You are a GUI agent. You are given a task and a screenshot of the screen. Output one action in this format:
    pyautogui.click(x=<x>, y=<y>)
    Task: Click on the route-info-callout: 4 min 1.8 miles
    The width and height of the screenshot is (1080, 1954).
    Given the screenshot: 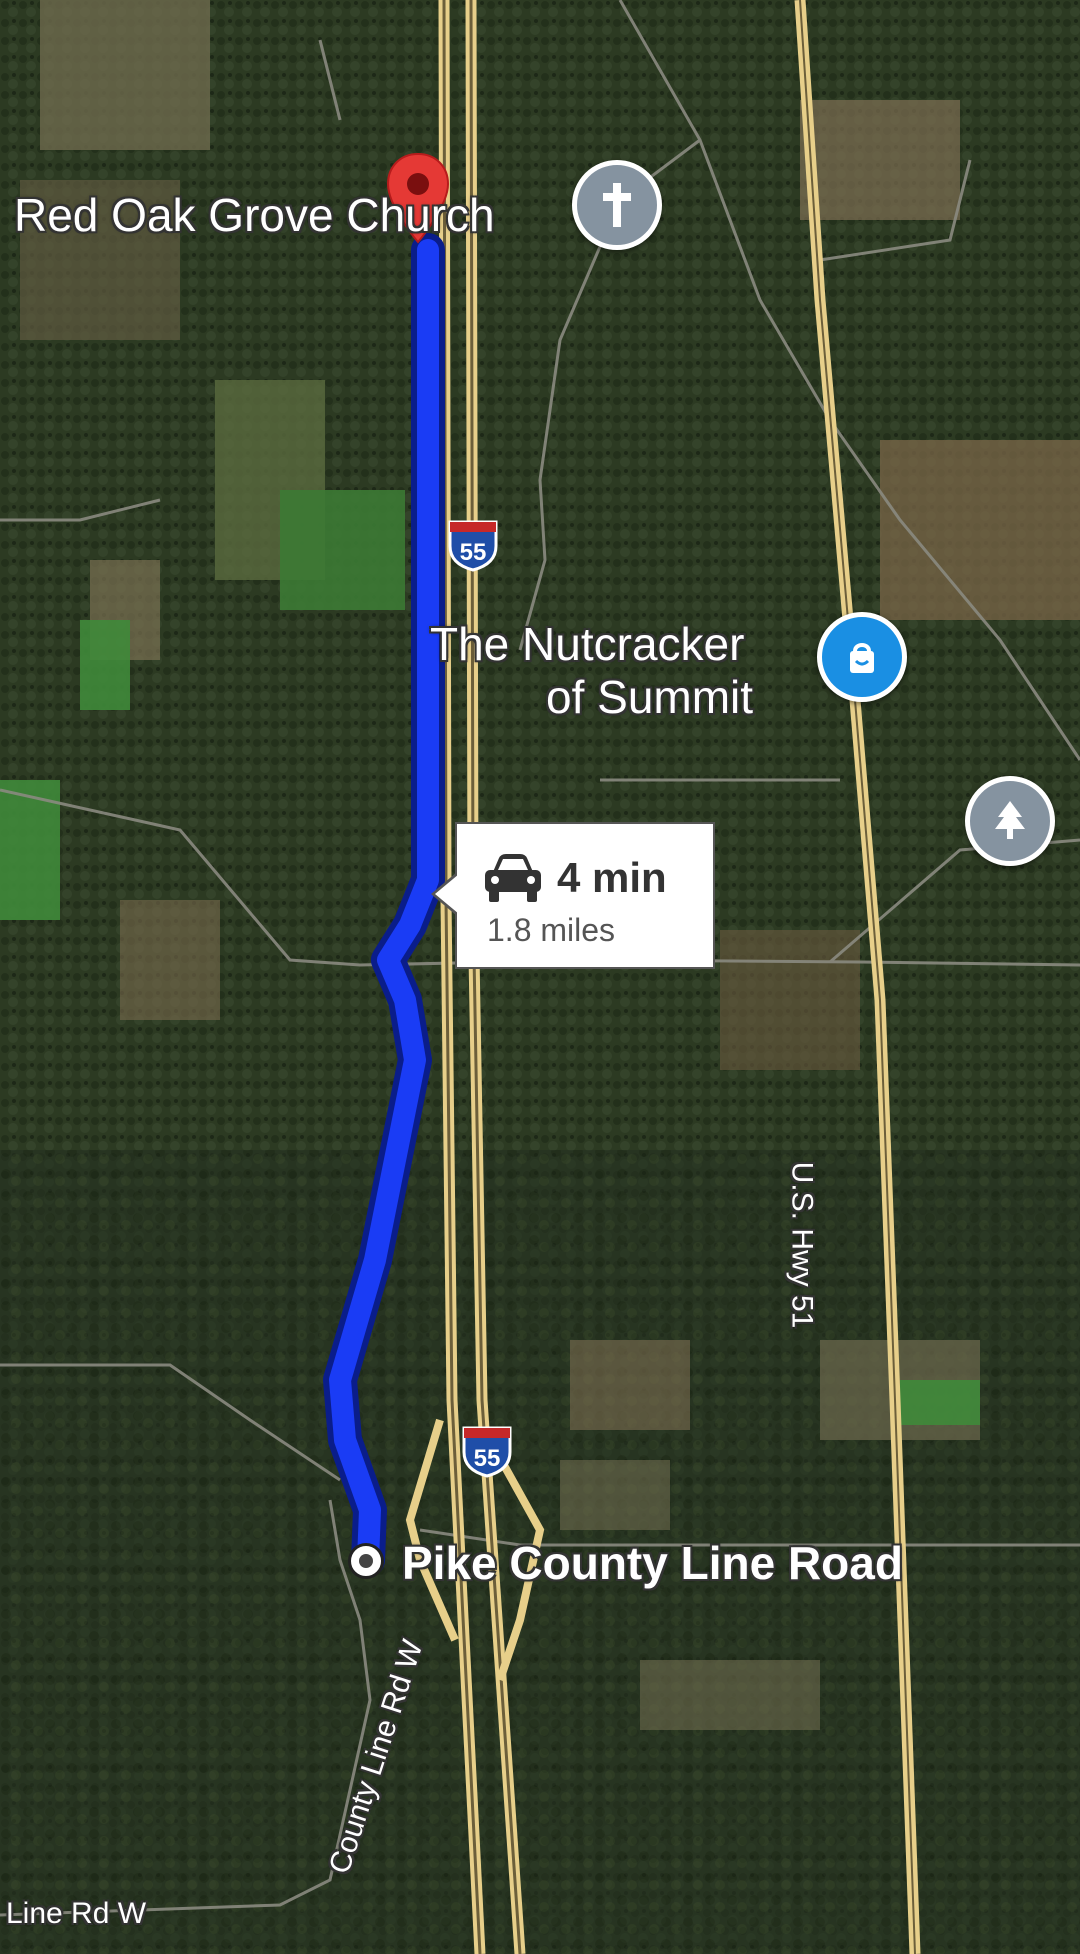 What is the action you would take?
    pyautogui.click(x=573, y=895)
    